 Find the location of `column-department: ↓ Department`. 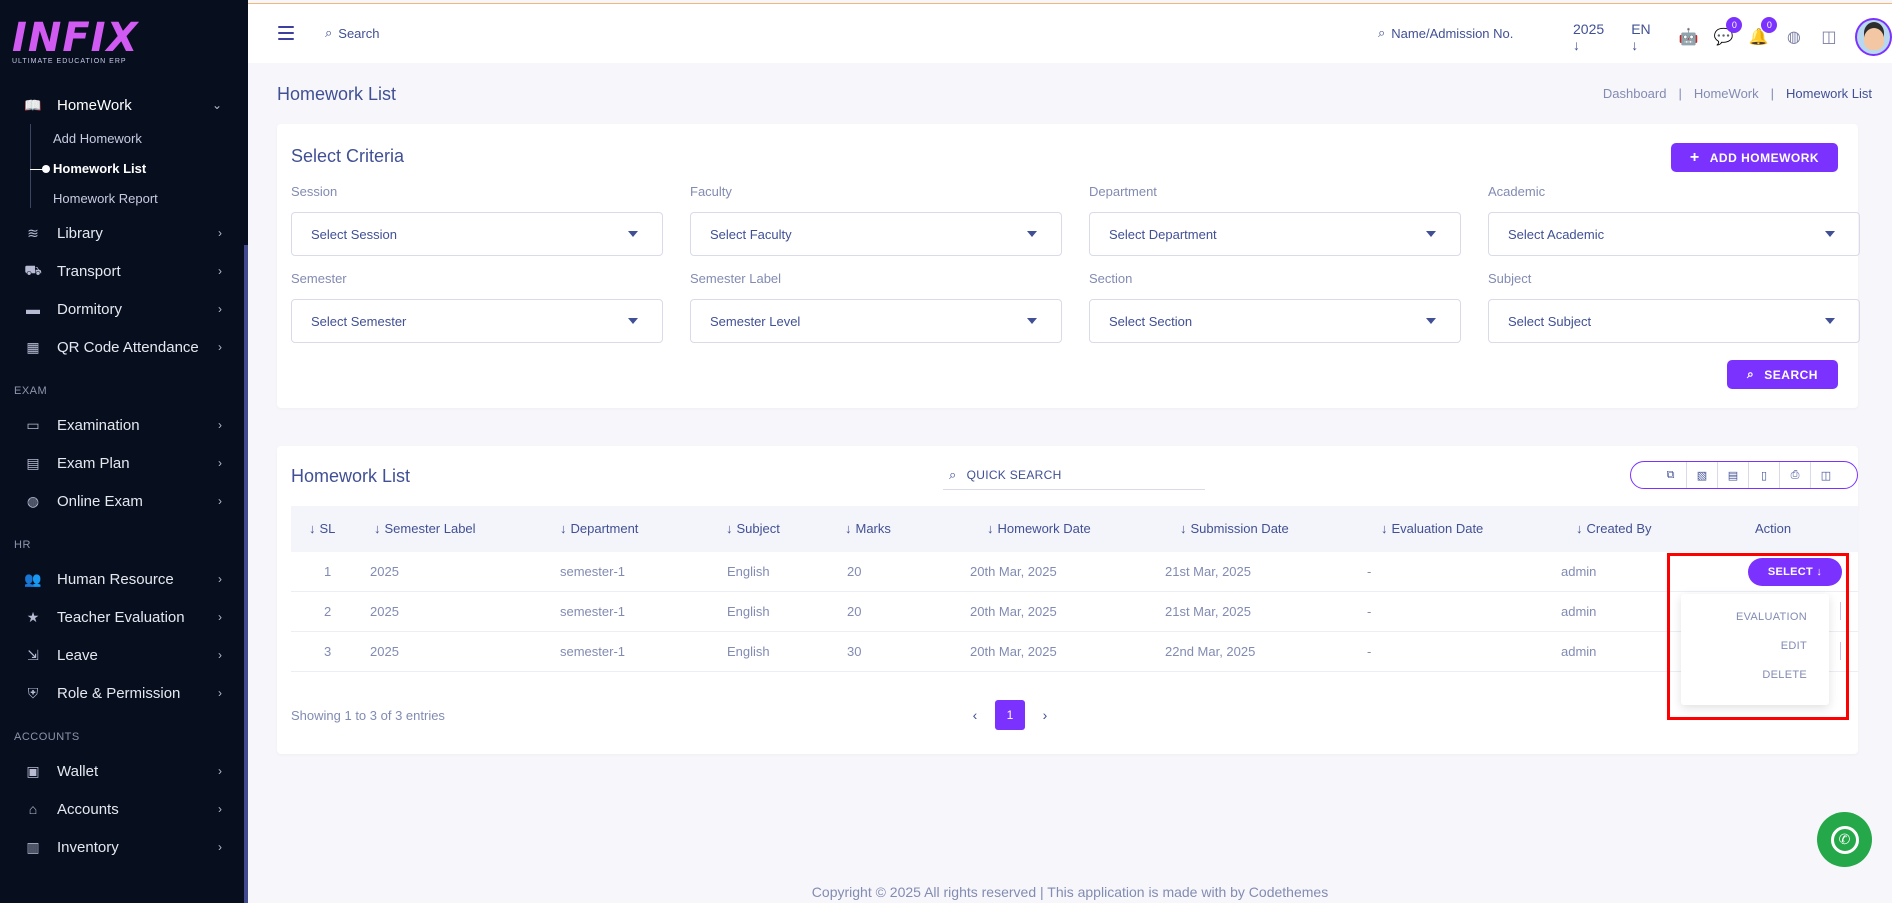

column-department: ↓ Department is located at coordinates (599, 528).